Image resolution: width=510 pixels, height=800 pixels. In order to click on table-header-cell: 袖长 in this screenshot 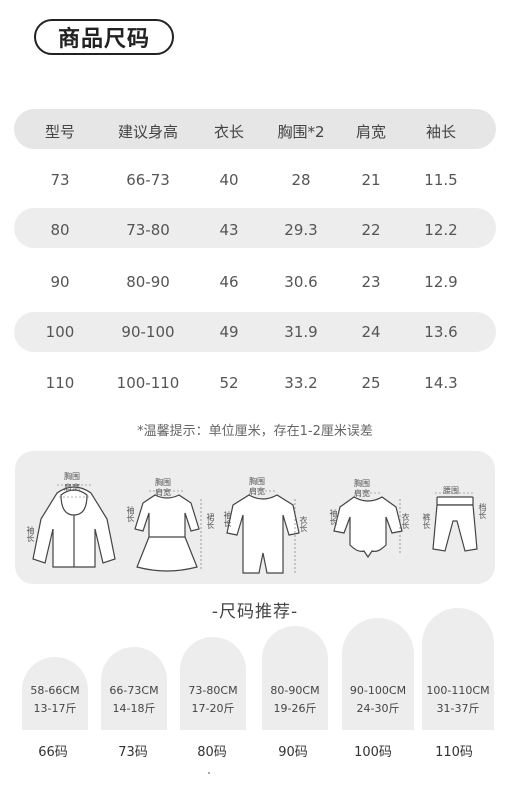, I will do `click(440, 132)`.